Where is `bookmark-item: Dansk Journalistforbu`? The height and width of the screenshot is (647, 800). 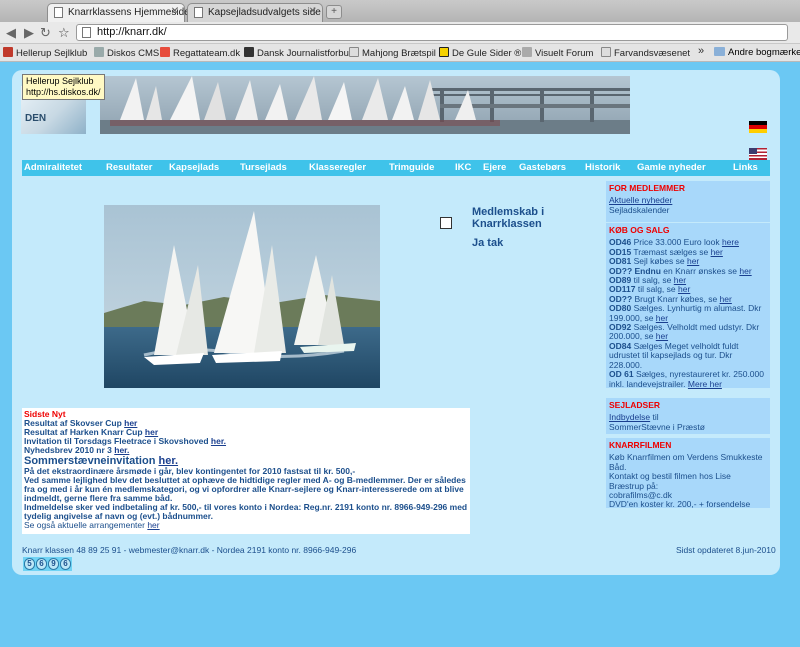 bookmark-item: Dansk Journalistforbu is located at coordinates (296, 53).